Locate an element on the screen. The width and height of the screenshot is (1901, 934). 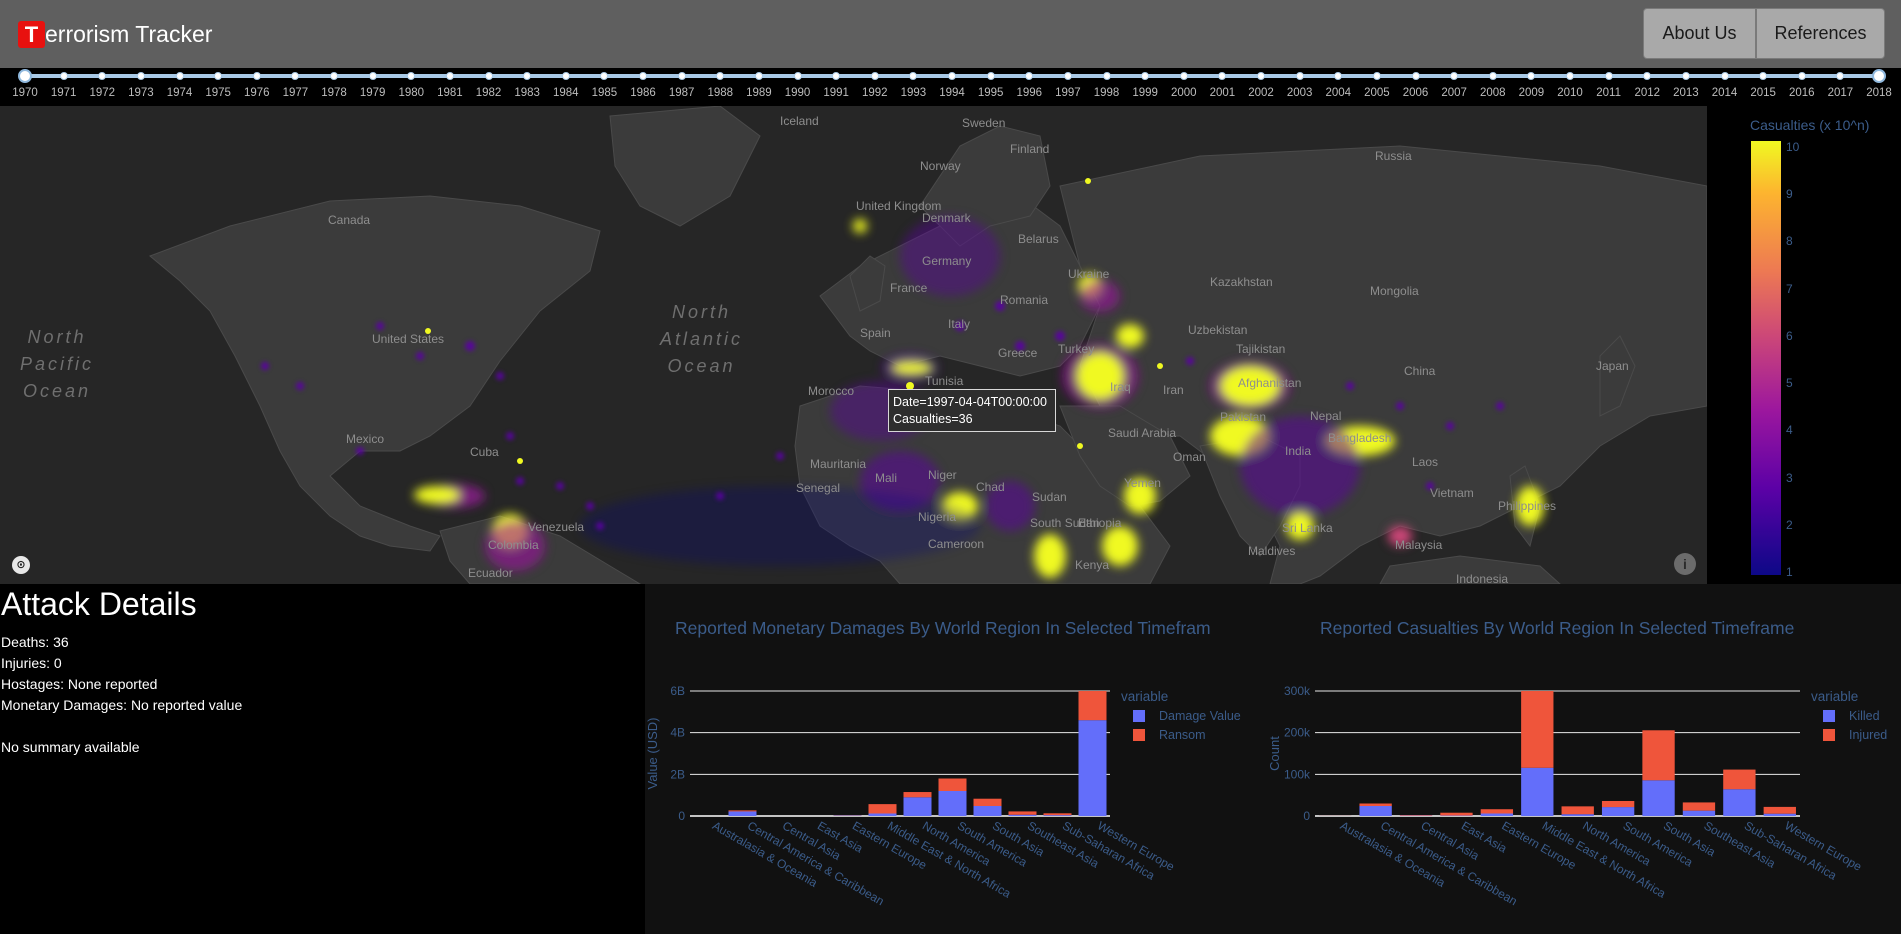
year-label: 1991 is located at coordinates (836, 93).